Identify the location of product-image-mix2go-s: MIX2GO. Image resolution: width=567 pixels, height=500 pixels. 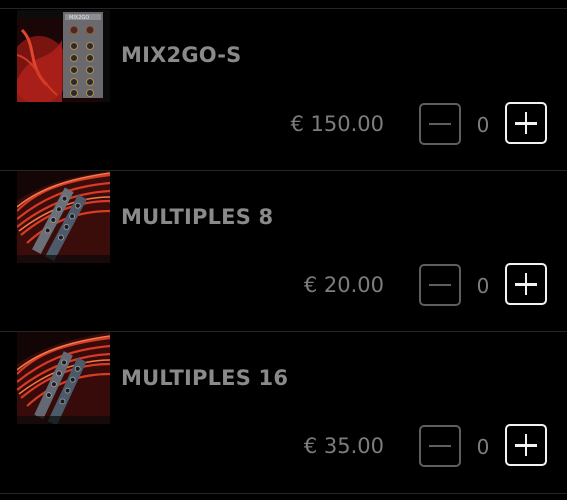
(63, 56).